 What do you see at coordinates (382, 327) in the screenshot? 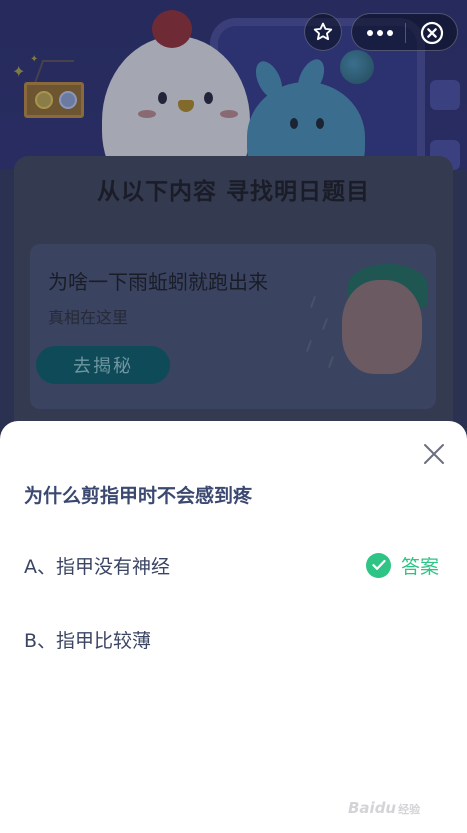
I see `owl-mascot` at bounding box center [382, 327].